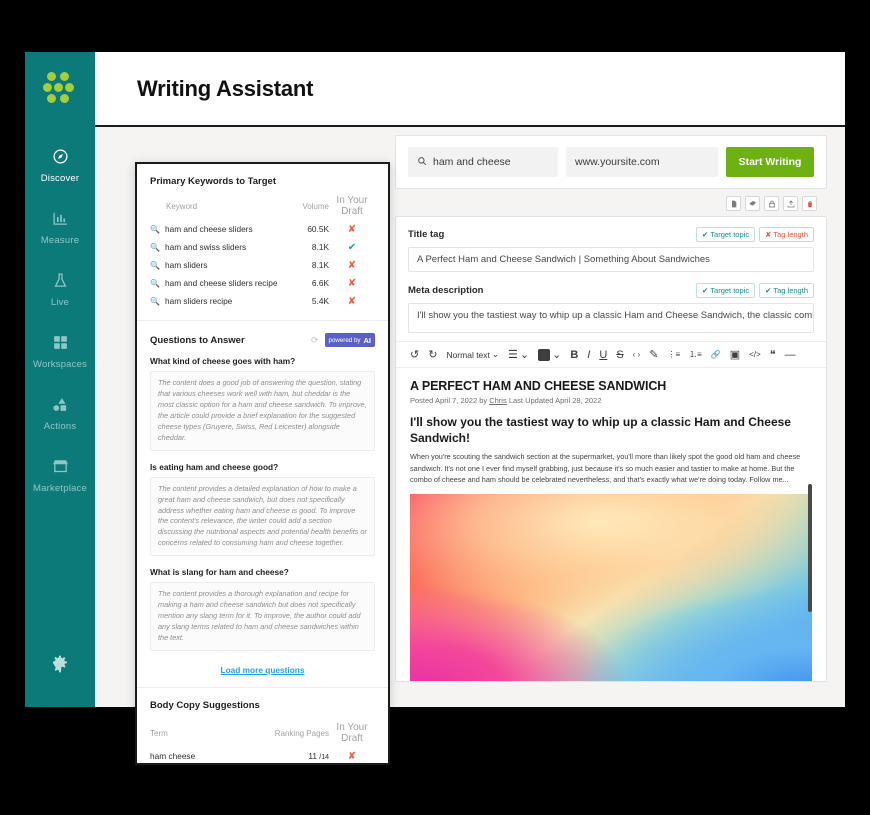 The width and height of the screenshot is (870, 815). What do you see at coordinates (221, 283) in the screenshot?
I see `keyword-term: ham and cheese sliders recipe` at bounding box center [221, 283].